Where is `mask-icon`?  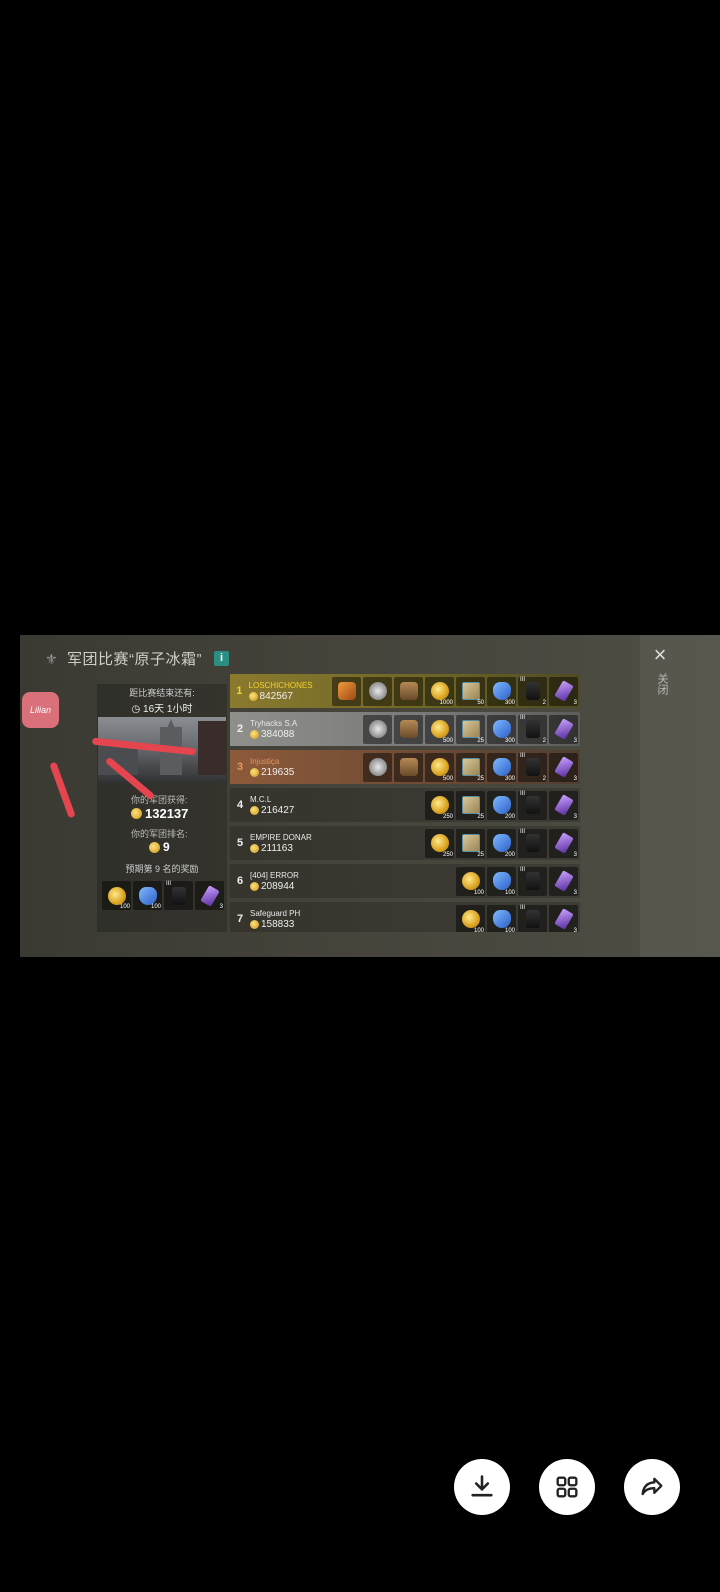 mask-icon is located at coordinates (377, 691).